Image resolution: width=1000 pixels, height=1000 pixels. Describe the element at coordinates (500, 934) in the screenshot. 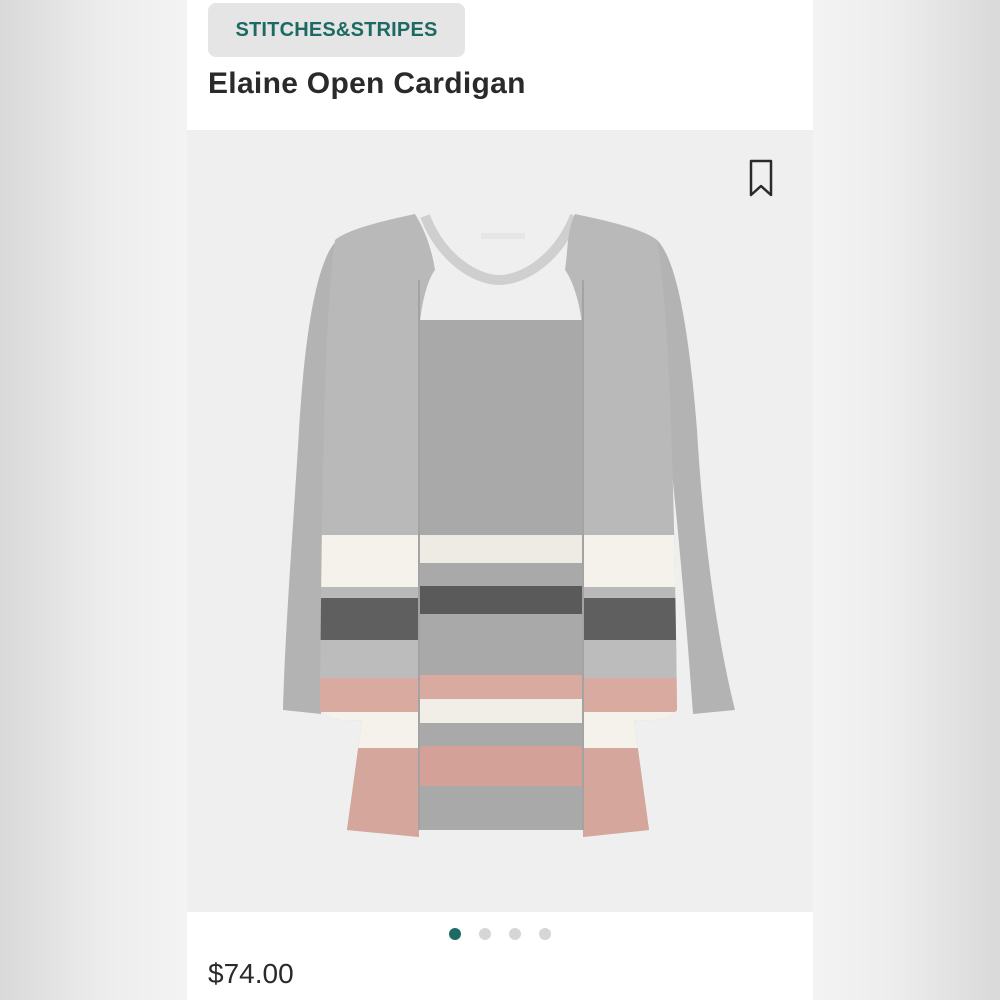

I see `gallery-pagination` at that location.